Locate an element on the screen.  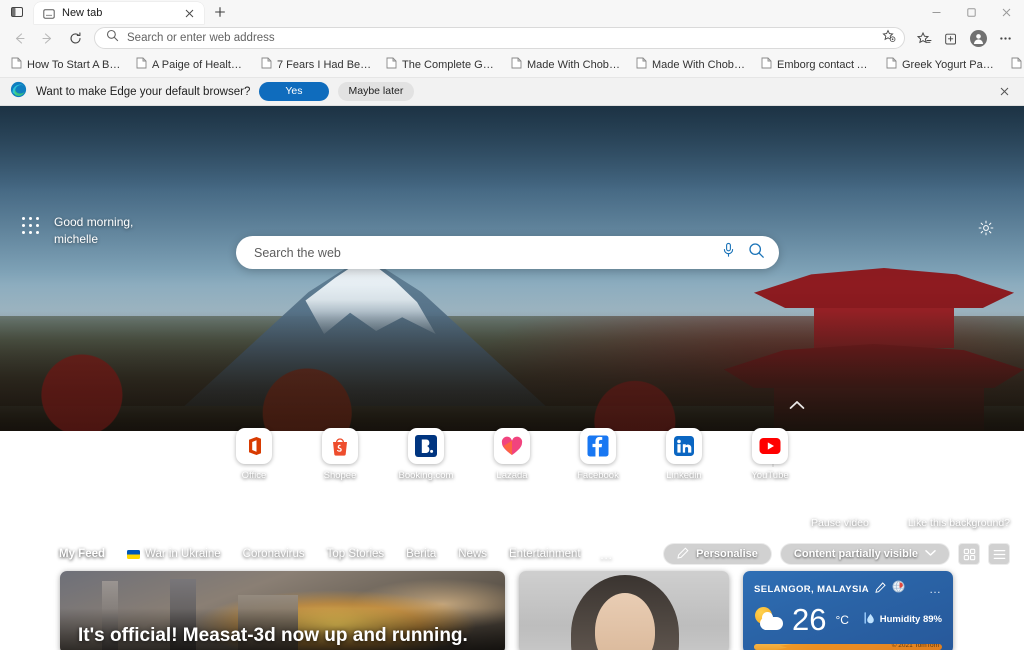
maximize-button is located at coordinates (971, 12).